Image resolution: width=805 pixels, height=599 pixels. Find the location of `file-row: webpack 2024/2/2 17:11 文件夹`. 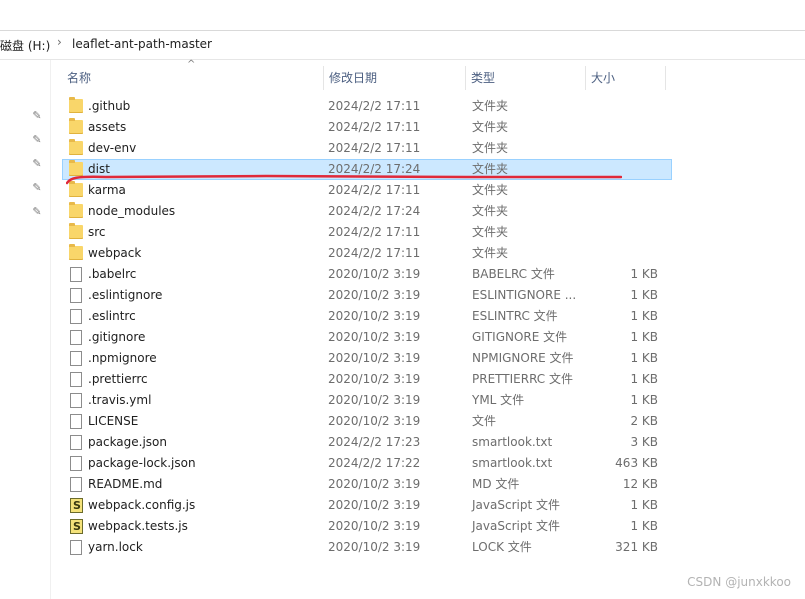

file-row: webpack 2024/2/2 17:11 文件夹 is located at coordinates (367, 253).